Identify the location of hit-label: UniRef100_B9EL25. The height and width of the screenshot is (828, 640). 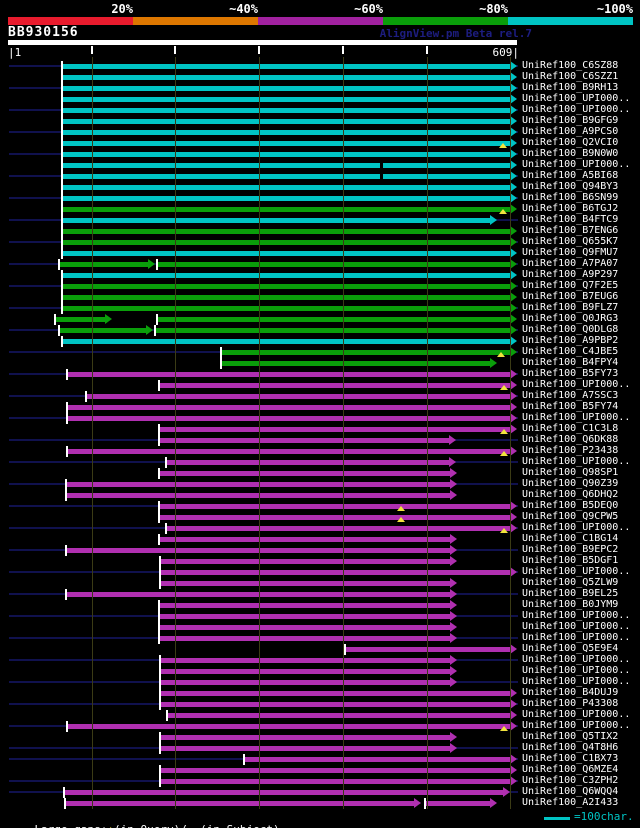
(570, 593).